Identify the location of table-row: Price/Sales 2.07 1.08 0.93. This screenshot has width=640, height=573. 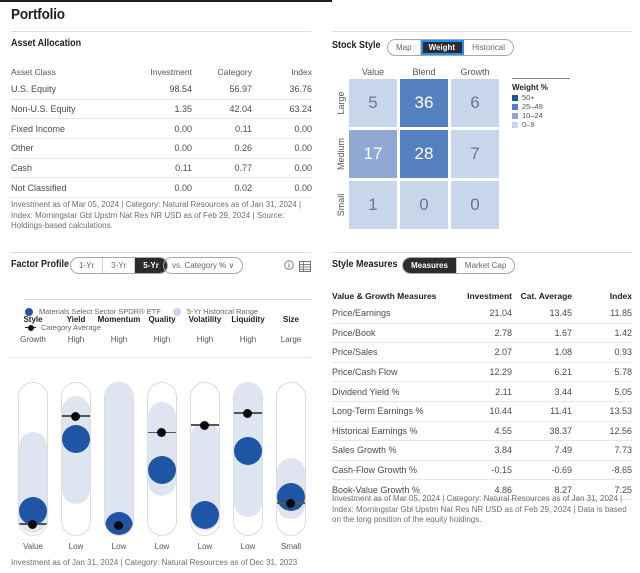
(482, 353).